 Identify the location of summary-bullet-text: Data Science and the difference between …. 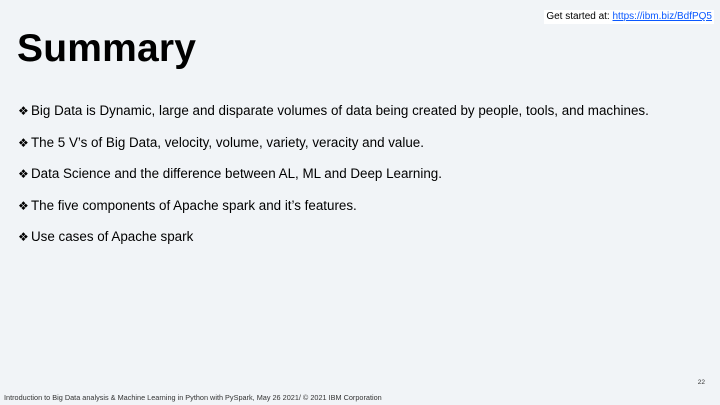
(236, 173).